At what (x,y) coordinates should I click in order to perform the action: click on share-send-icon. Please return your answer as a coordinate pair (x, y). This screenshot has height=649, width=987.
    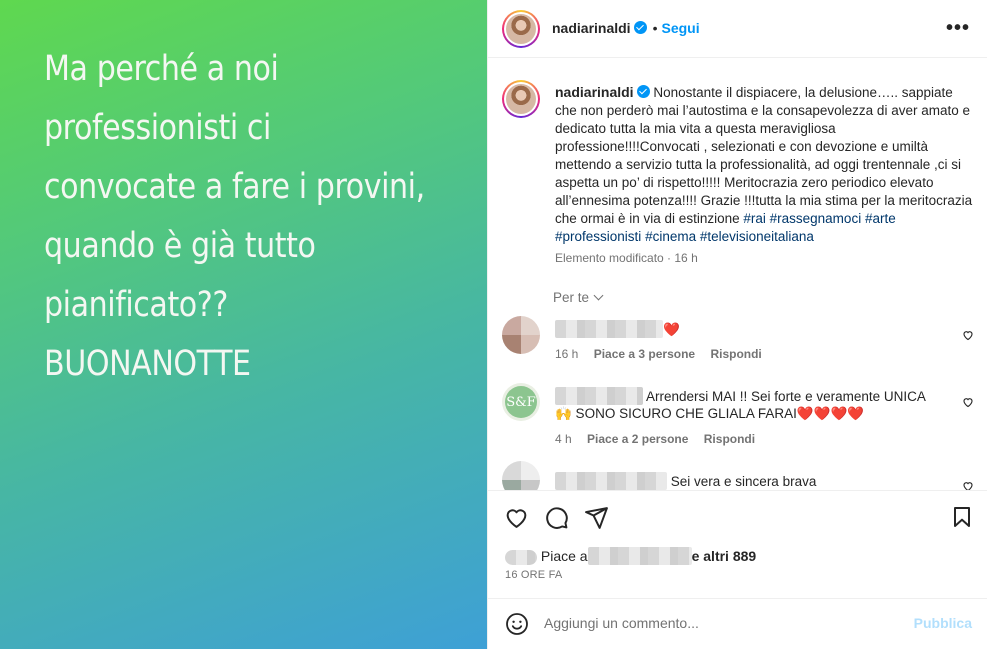
    Looking at the image, I should click on (596, 517).